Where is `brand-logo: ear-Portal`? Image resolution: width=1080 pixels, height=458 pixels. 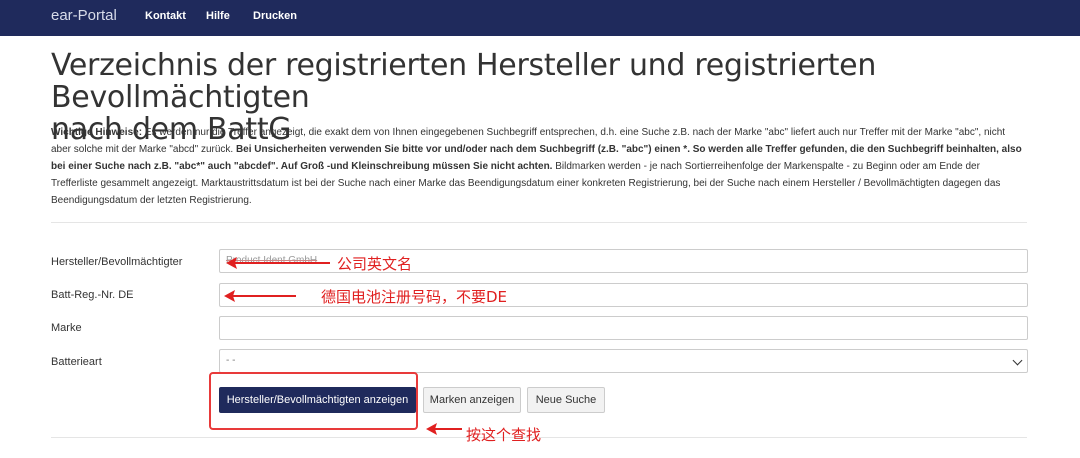
brand-logo: ear-Portal is located at coordinates (84, 15).